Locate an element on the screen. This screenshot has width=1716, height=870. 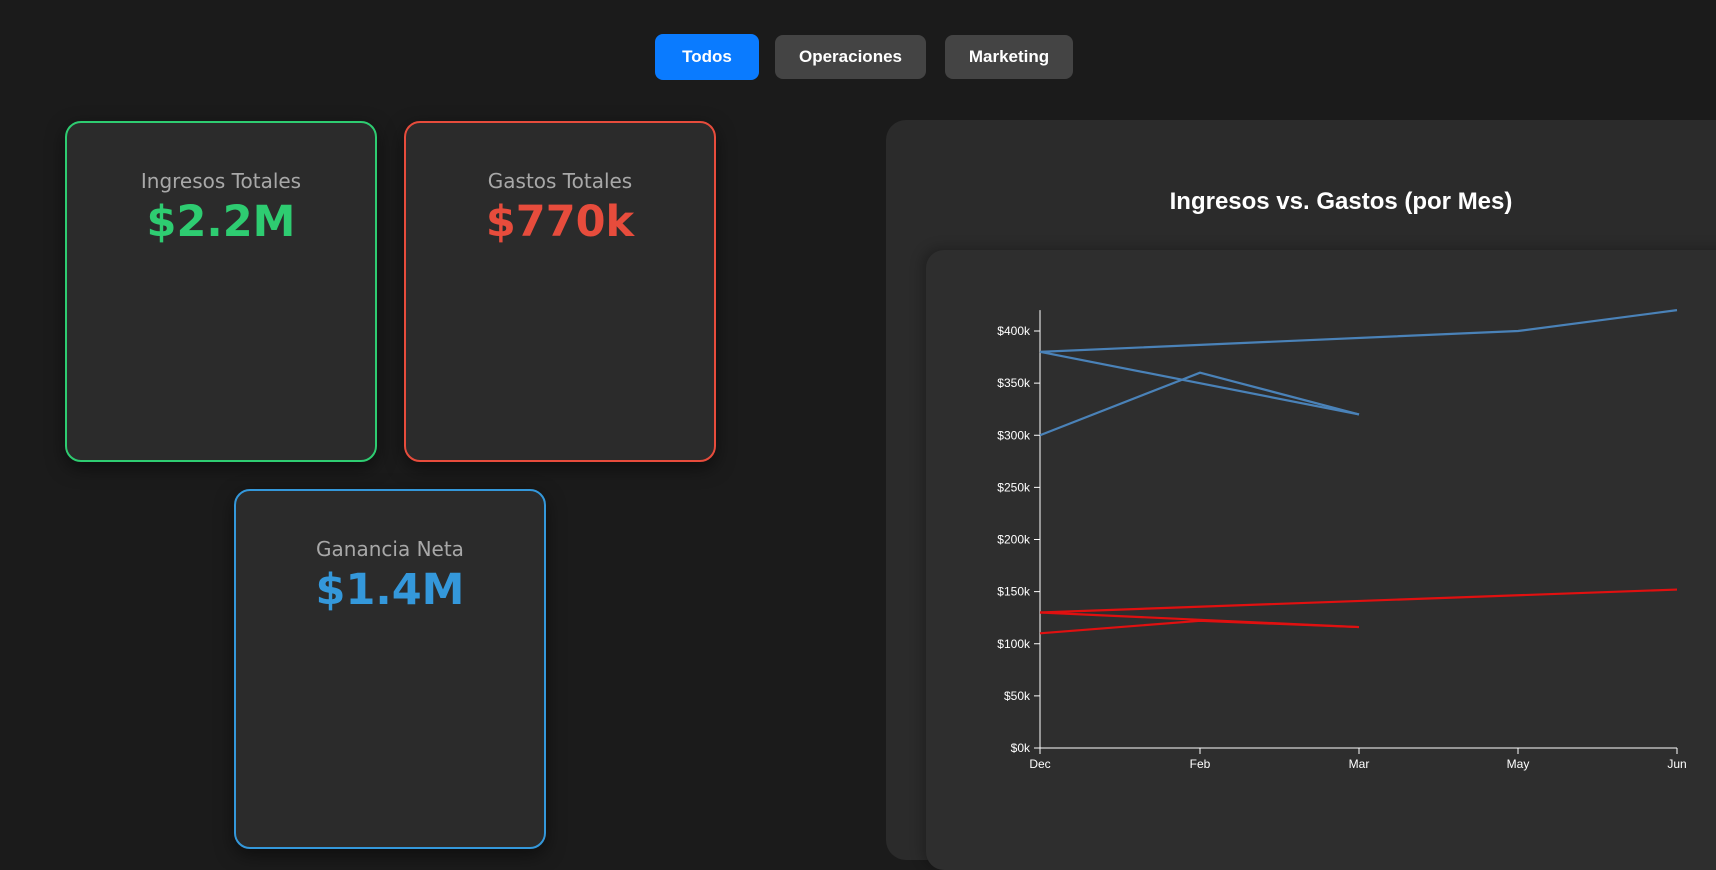
kpi-card-gastos: Gastos Totales $770k is located at coordinates (560, 291).